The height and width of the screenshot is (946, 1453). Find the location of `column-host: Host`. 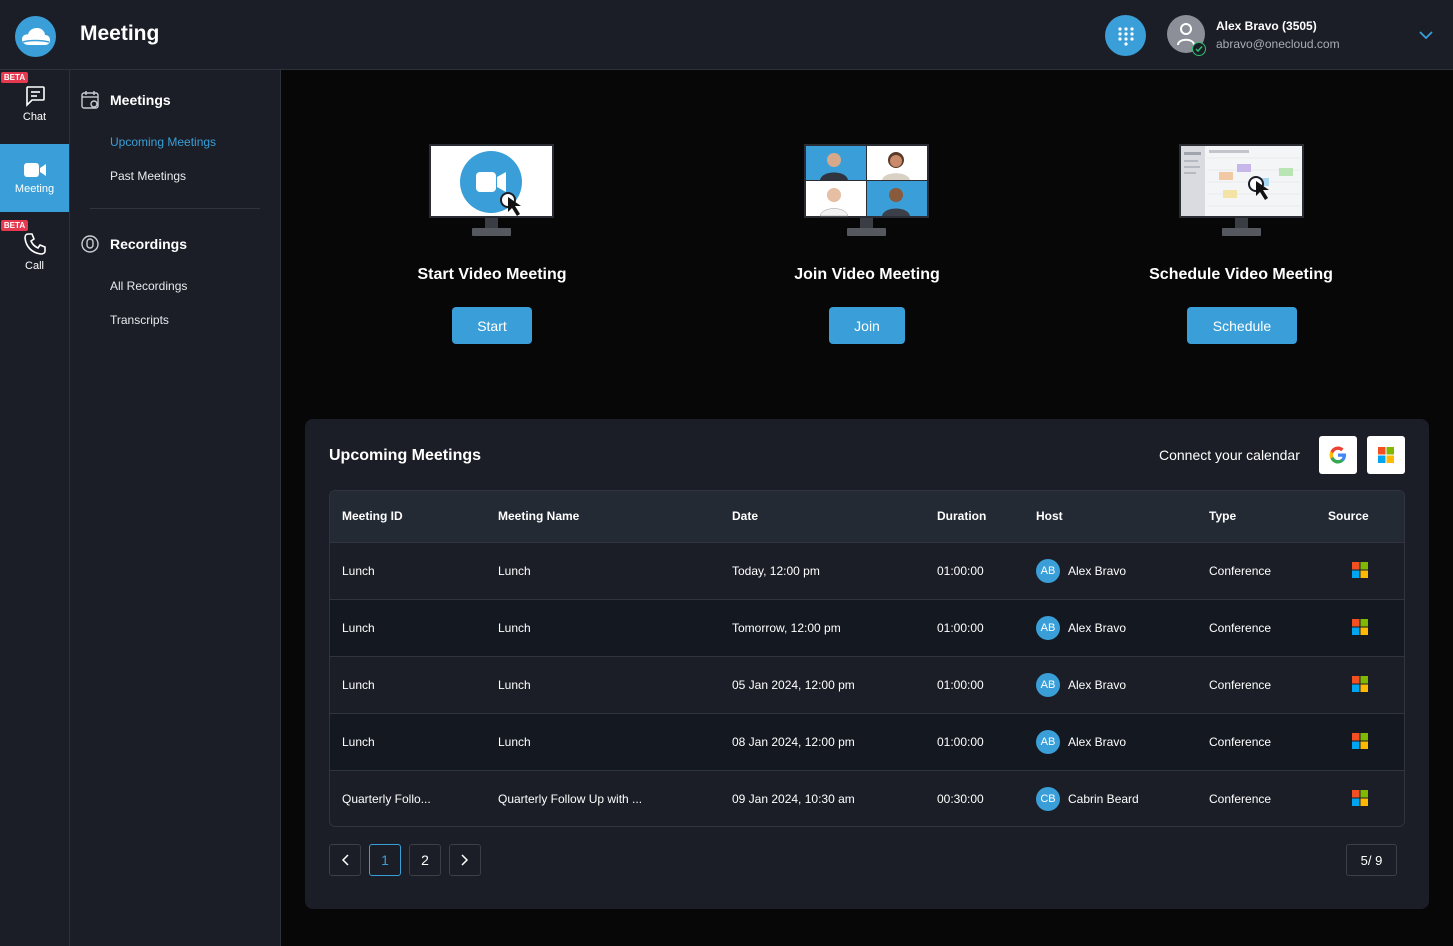

column-host: Host is located at coordinates (1049, 516).